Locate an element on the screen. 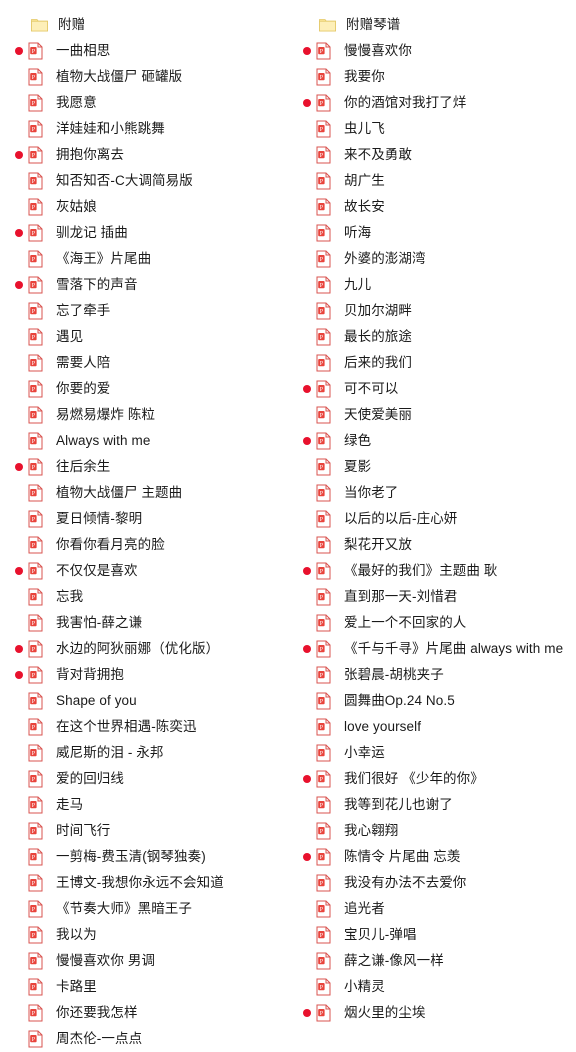 This screenshot has height=1052, width=576. file-label: 拥抱你离去 is located at coordinates (90, 155).